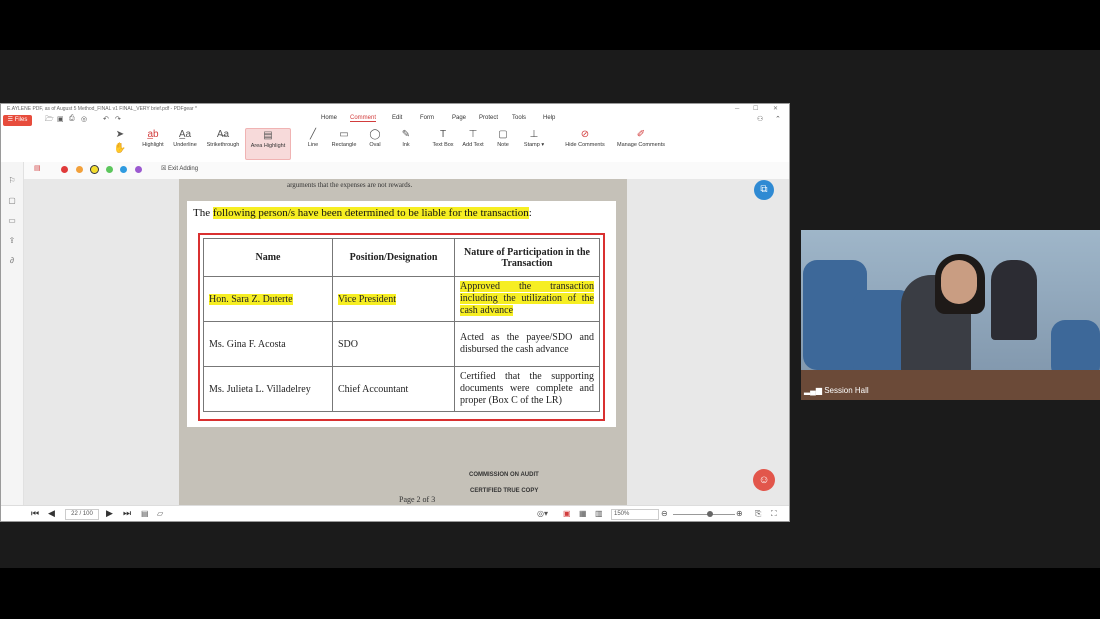 Image resolution: width=1100 pixels, height=619 pixels. What do you see at coordinates (599, 513) in the screenshot?
I see `scroll-view-icon: ▥` at bounding box center [599, 513].